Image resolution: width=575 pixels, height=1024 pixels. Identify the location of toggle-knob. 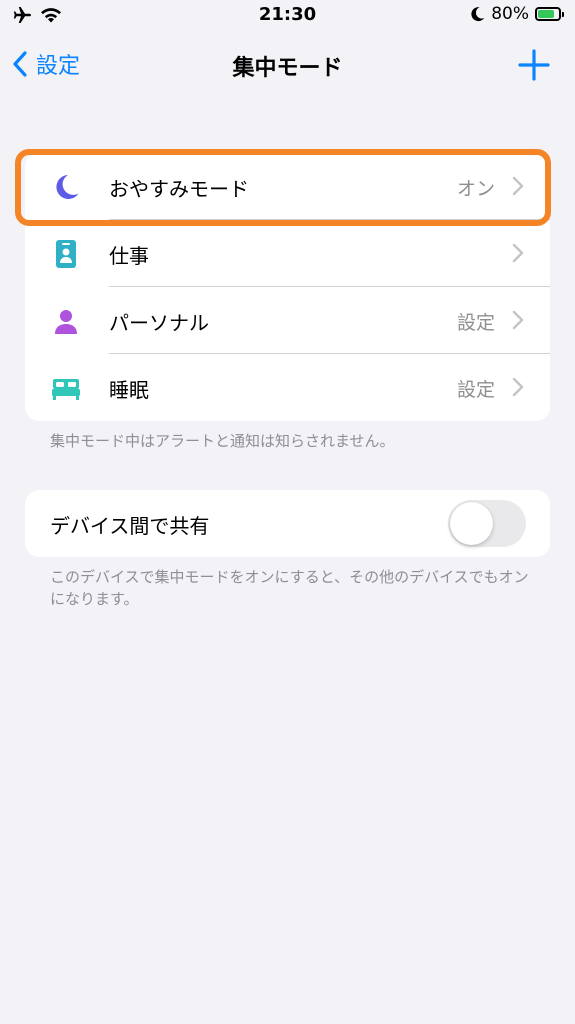
(471, 523).